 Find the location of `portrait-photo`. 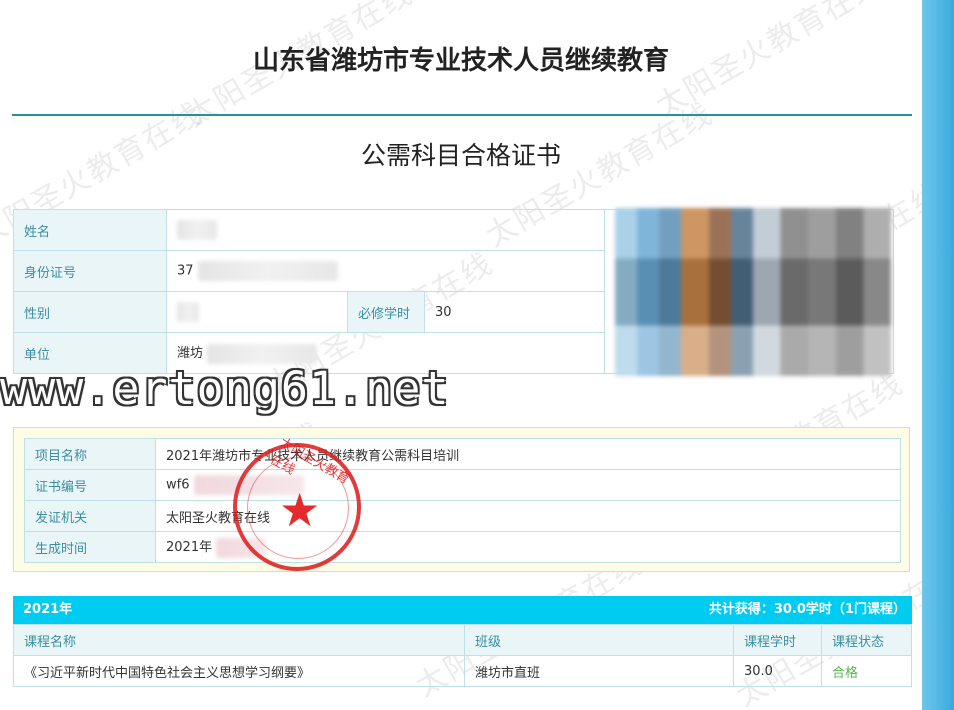

portrait-photo is located at coordinates (753, 292).